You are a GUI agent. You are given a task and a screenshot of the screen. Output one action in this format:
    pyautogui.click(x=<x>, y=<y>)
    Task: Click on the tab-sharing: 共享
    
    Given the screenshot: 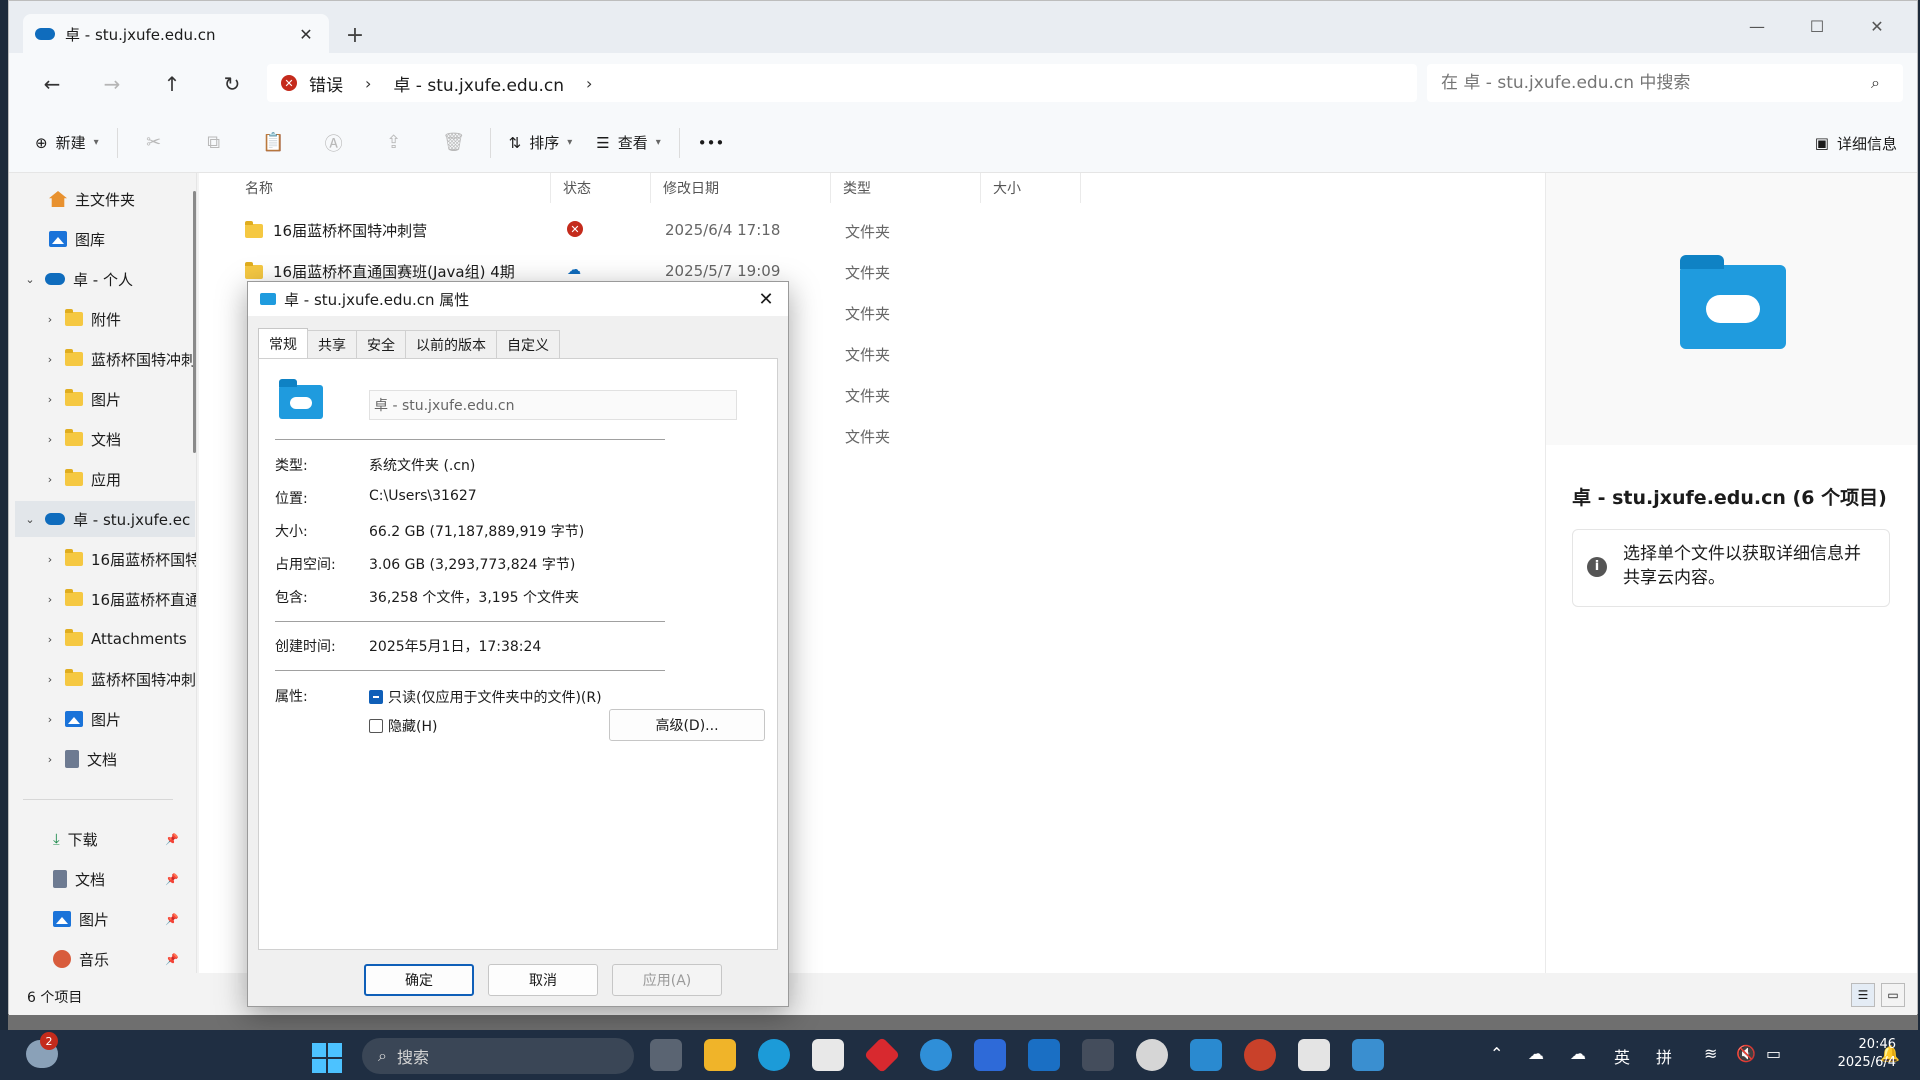 What is the action you would take?
    pyautogui.click(x=332, y=344)
    